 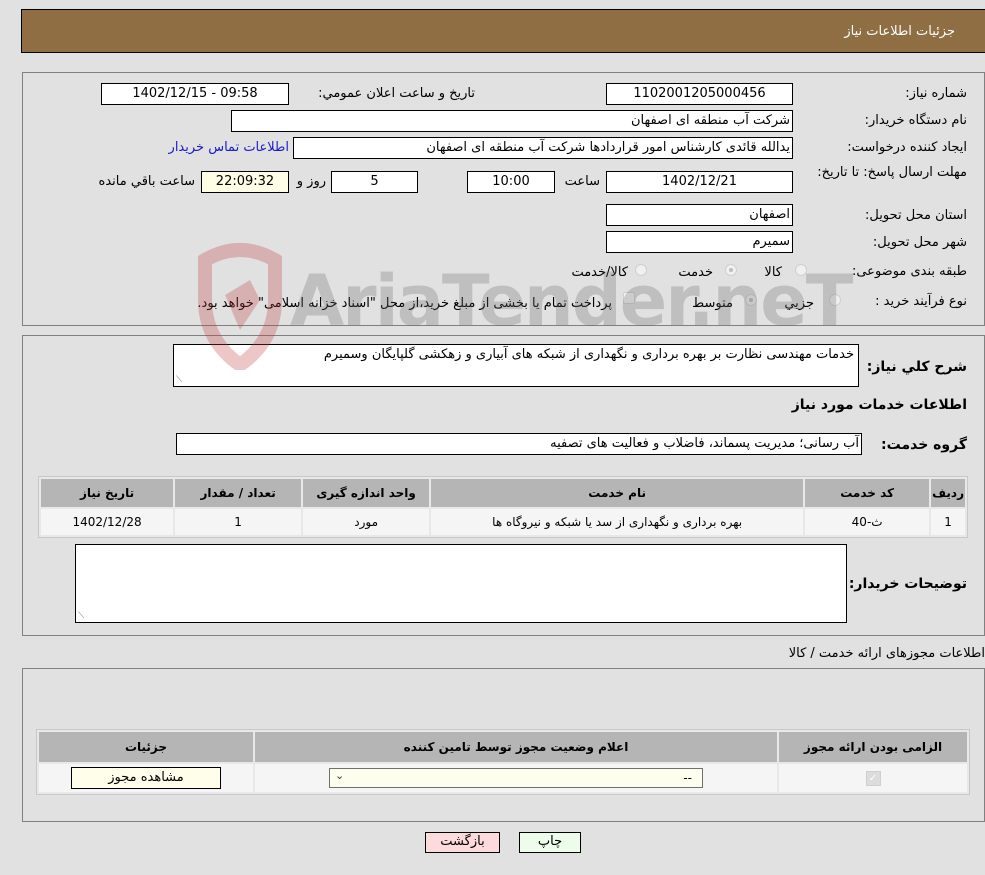 I want to click on permit-status-select: ⌄ --, so click(x=516, y=778).